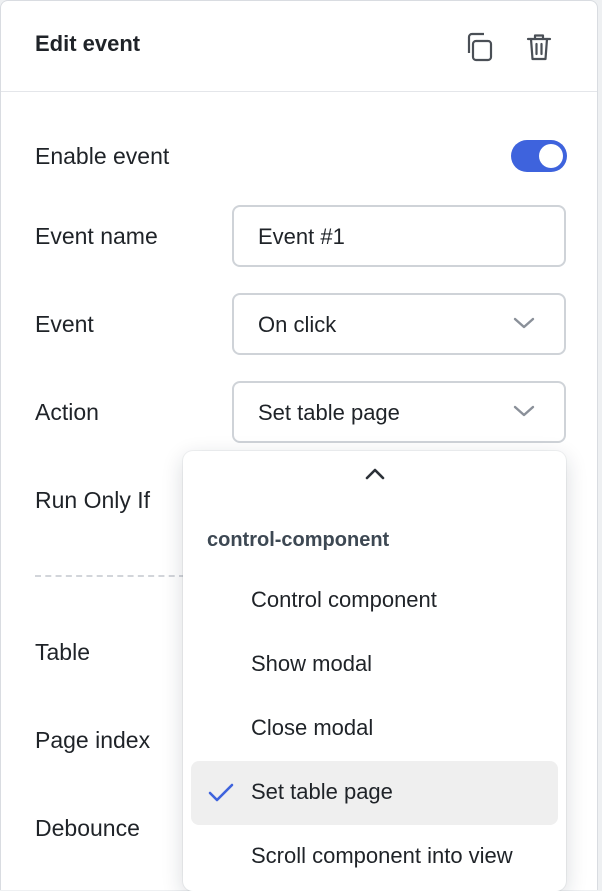  Describe the element at coordinates (382, 855) in the screenshot. I see `option-label: Scroll component into view` at that location.